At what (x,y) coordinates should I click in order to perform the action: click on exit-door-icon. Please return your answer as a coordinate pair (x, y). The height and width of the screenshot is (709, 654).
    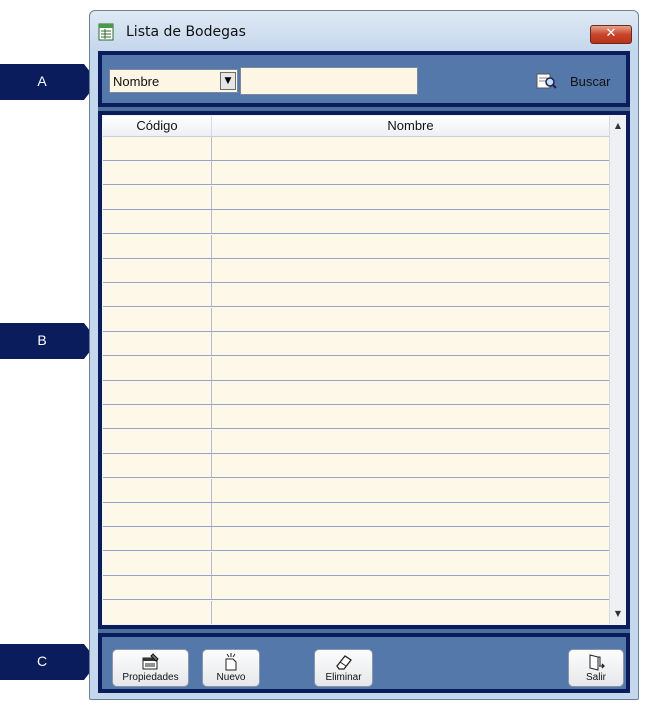
    Looking at the image, I should click on (597, 662).